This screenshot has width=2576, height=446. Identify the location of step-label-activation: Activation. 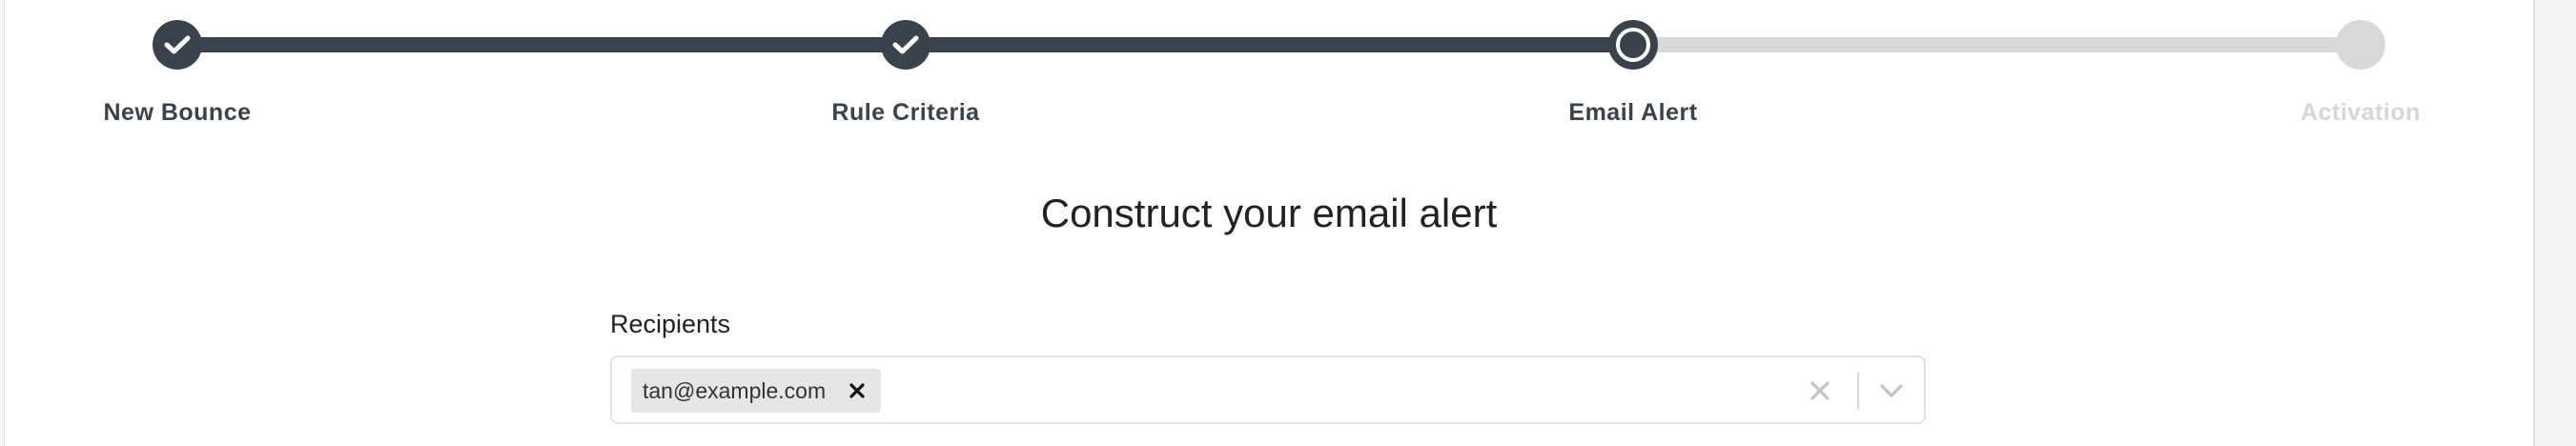
(2360, 112).